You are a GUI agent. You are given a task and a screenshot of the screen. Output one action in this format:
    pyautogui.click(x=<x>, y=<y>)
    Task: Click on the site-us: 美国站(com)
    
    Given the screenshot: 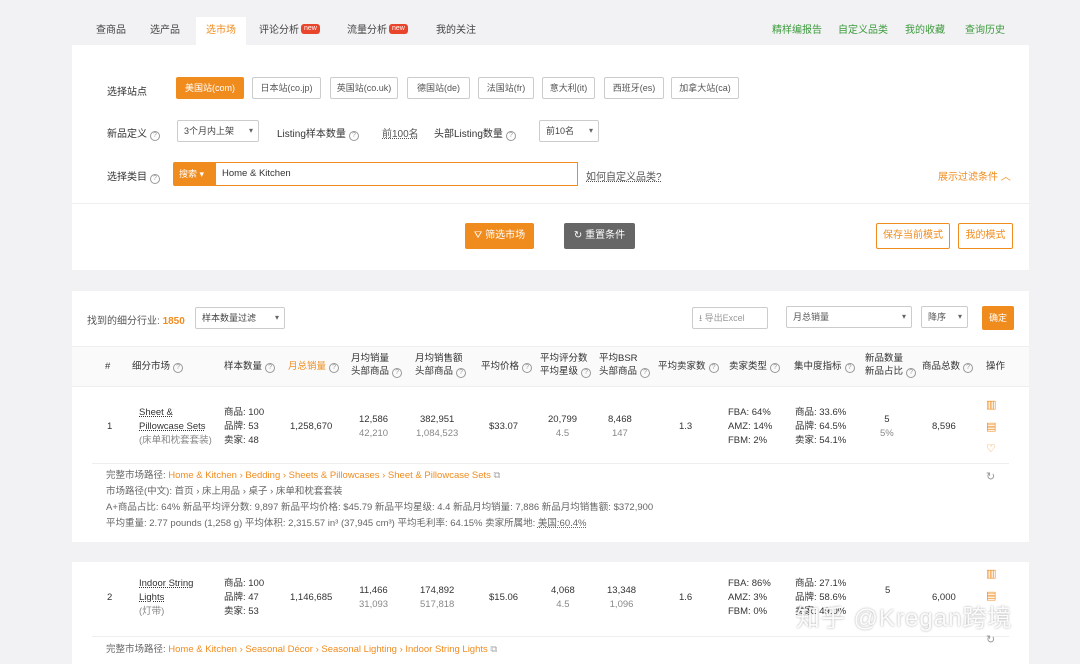 What is the action you would take?
    pyautogui.click(x=210, y=88)
    